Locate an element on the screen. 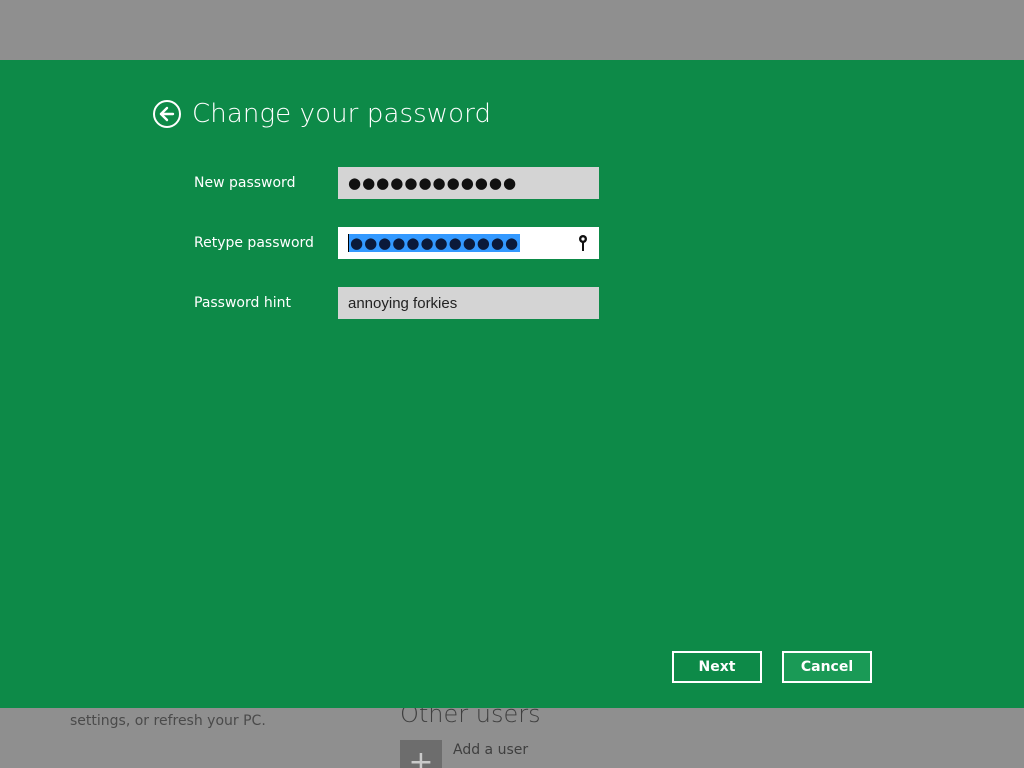 The width and height of the screenshot is (1024, 768). retype-password-row: Retype password ●●●●●●●●●●●● is located at coordinates (396, 243).